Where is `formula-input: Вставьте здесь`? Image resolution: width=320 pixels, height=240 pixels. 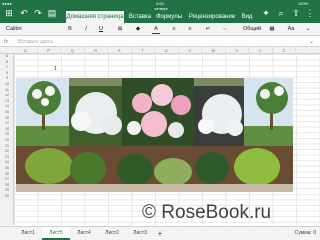 formula-input: Вставьте здесь is located at coordinates (35, 42).